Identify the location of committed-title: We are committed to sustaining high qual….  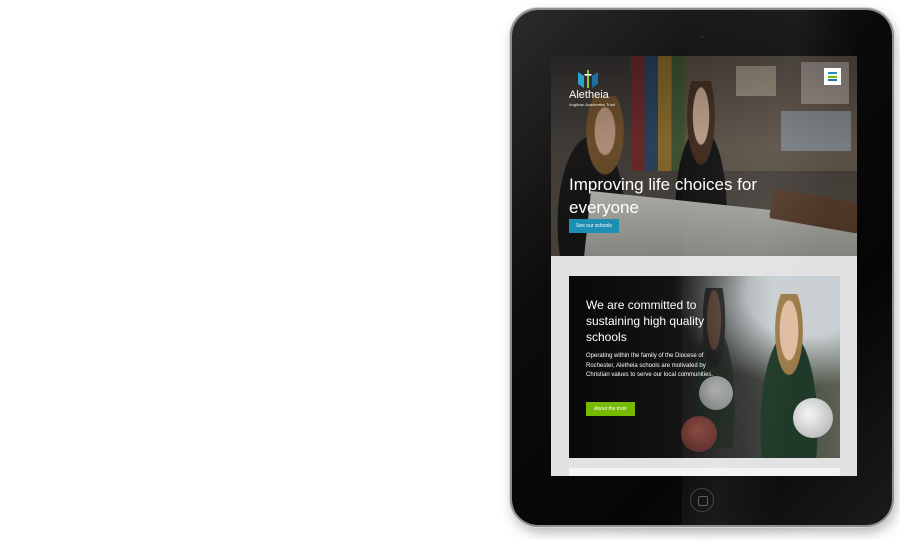
(645, 321).